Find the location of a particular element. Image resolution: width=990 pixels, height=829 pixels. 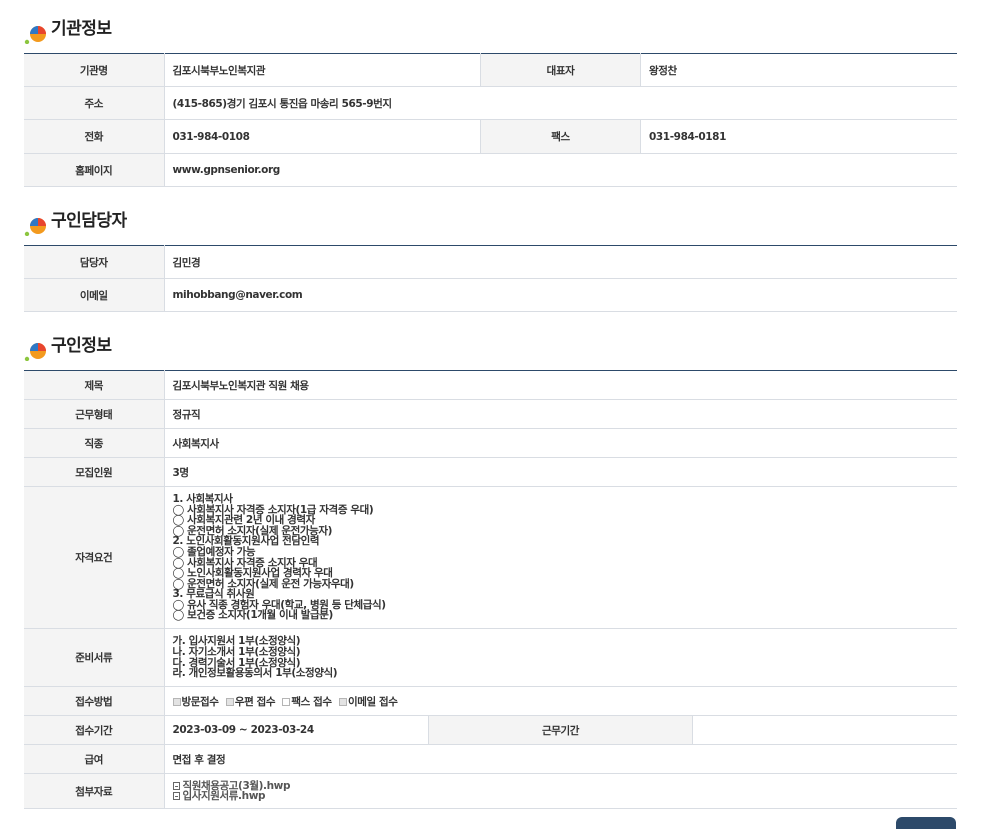

work-period-label: 근무기간 is located at coordinates (560, 730).